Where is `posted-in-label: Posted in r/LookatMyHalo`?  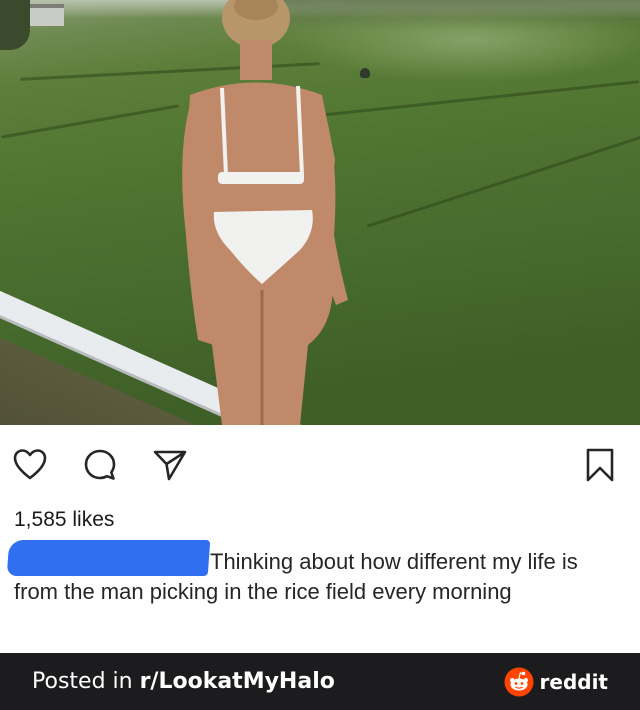 posted-in-label: Posted in r/LookatMyHalo is located at coordinates (183, 681).